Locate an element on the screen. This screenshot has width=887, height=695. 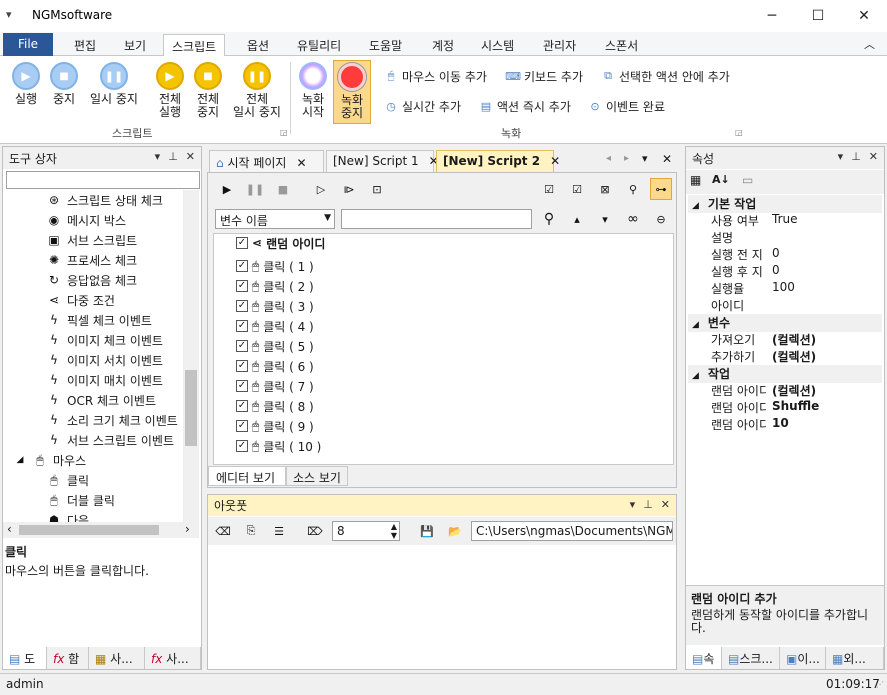
list-item: ✓ 🖱 클릭 ( 3 ) is located at coordinates (275, 306).